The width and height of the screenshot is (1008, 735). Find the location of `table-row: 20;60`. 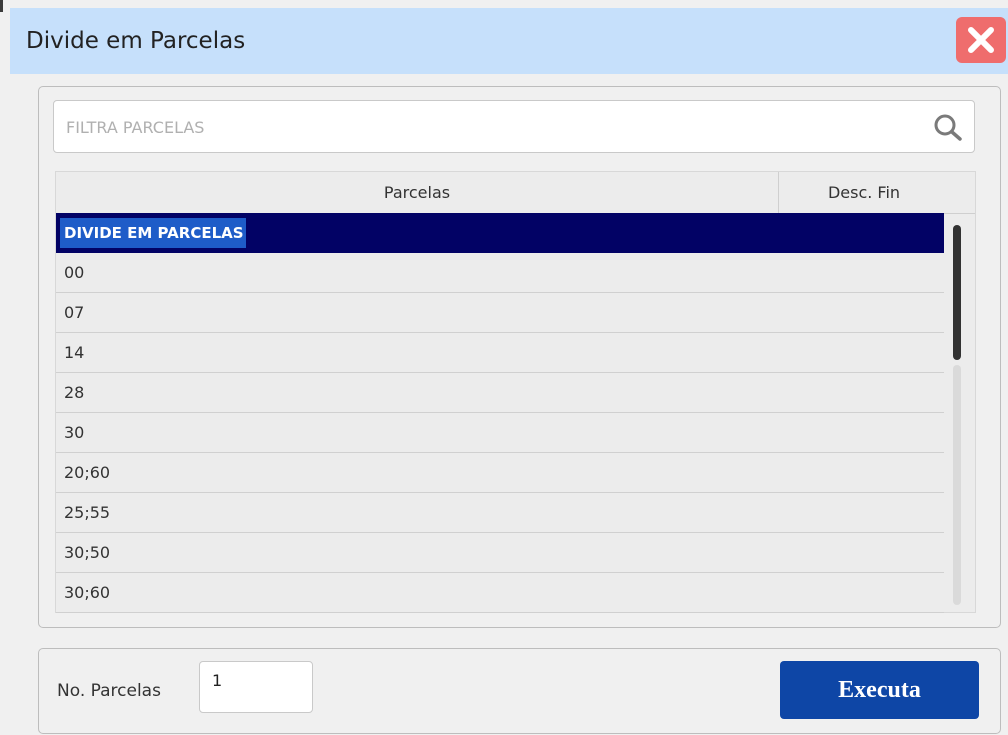

table-row: 20;60 is located at coordinates (500, 473).